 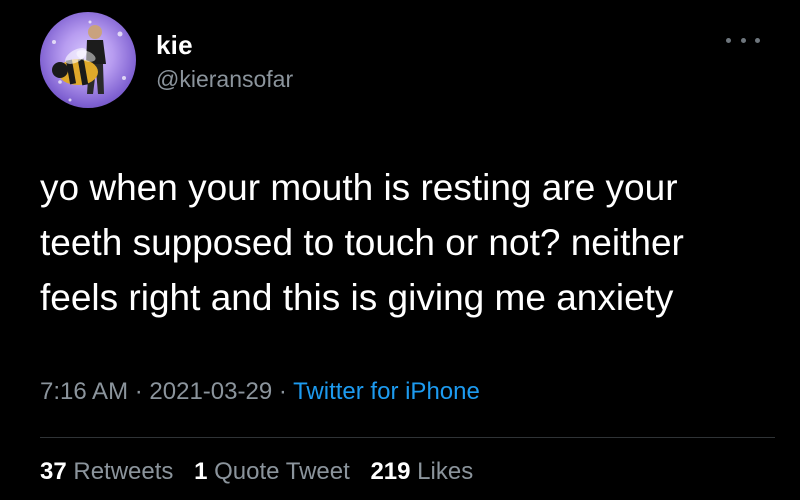 I want to click on retweets-label: Retweets, so click(x=123, y=471).